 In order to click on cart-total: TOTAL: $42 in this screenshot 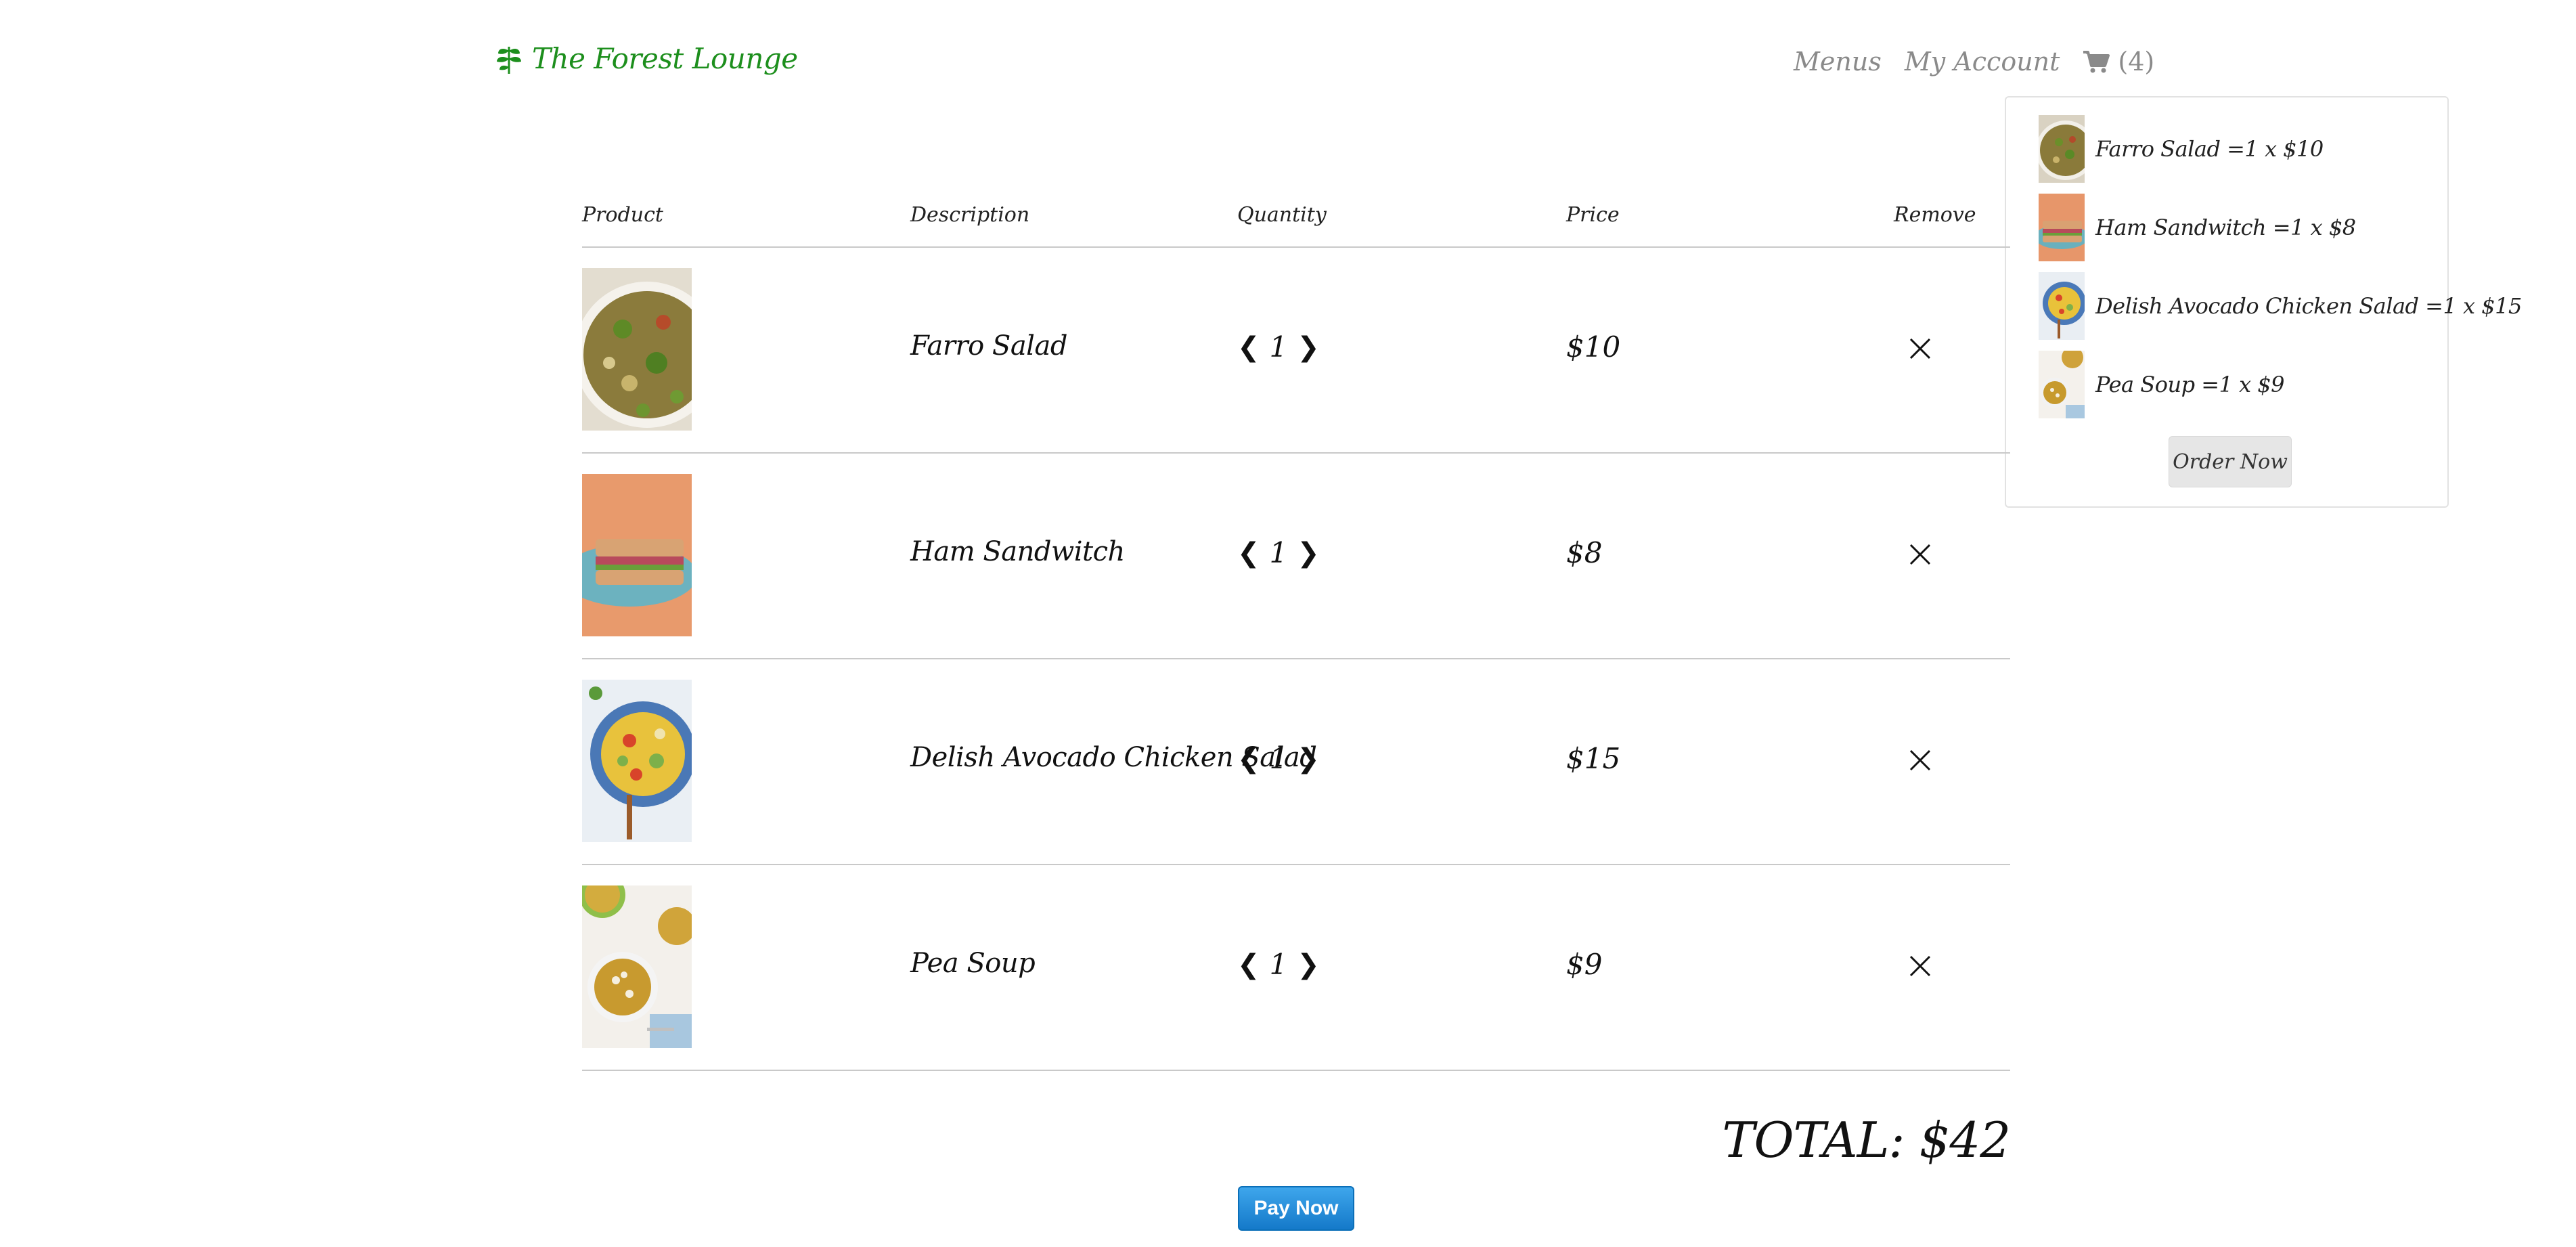, I will do `click(1866, 1140)`.